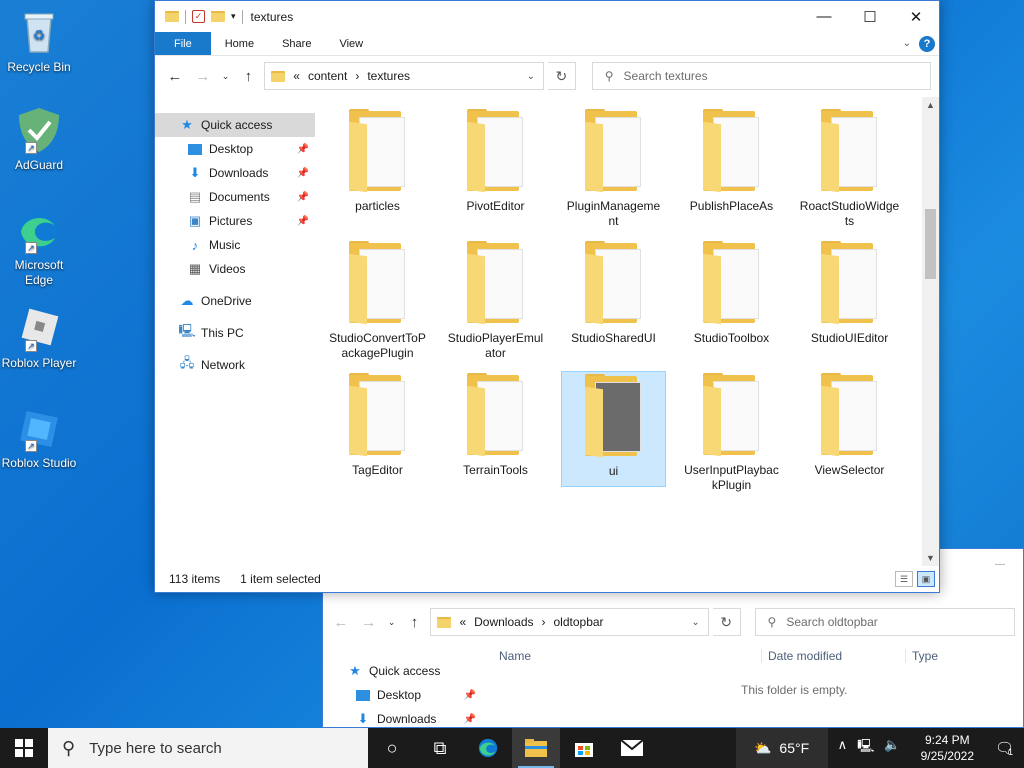  What do you see at coordinates (235, 269) in the screenshot?
I see `nav-videos: ▦ Videos` at bounding box center [235, 269].